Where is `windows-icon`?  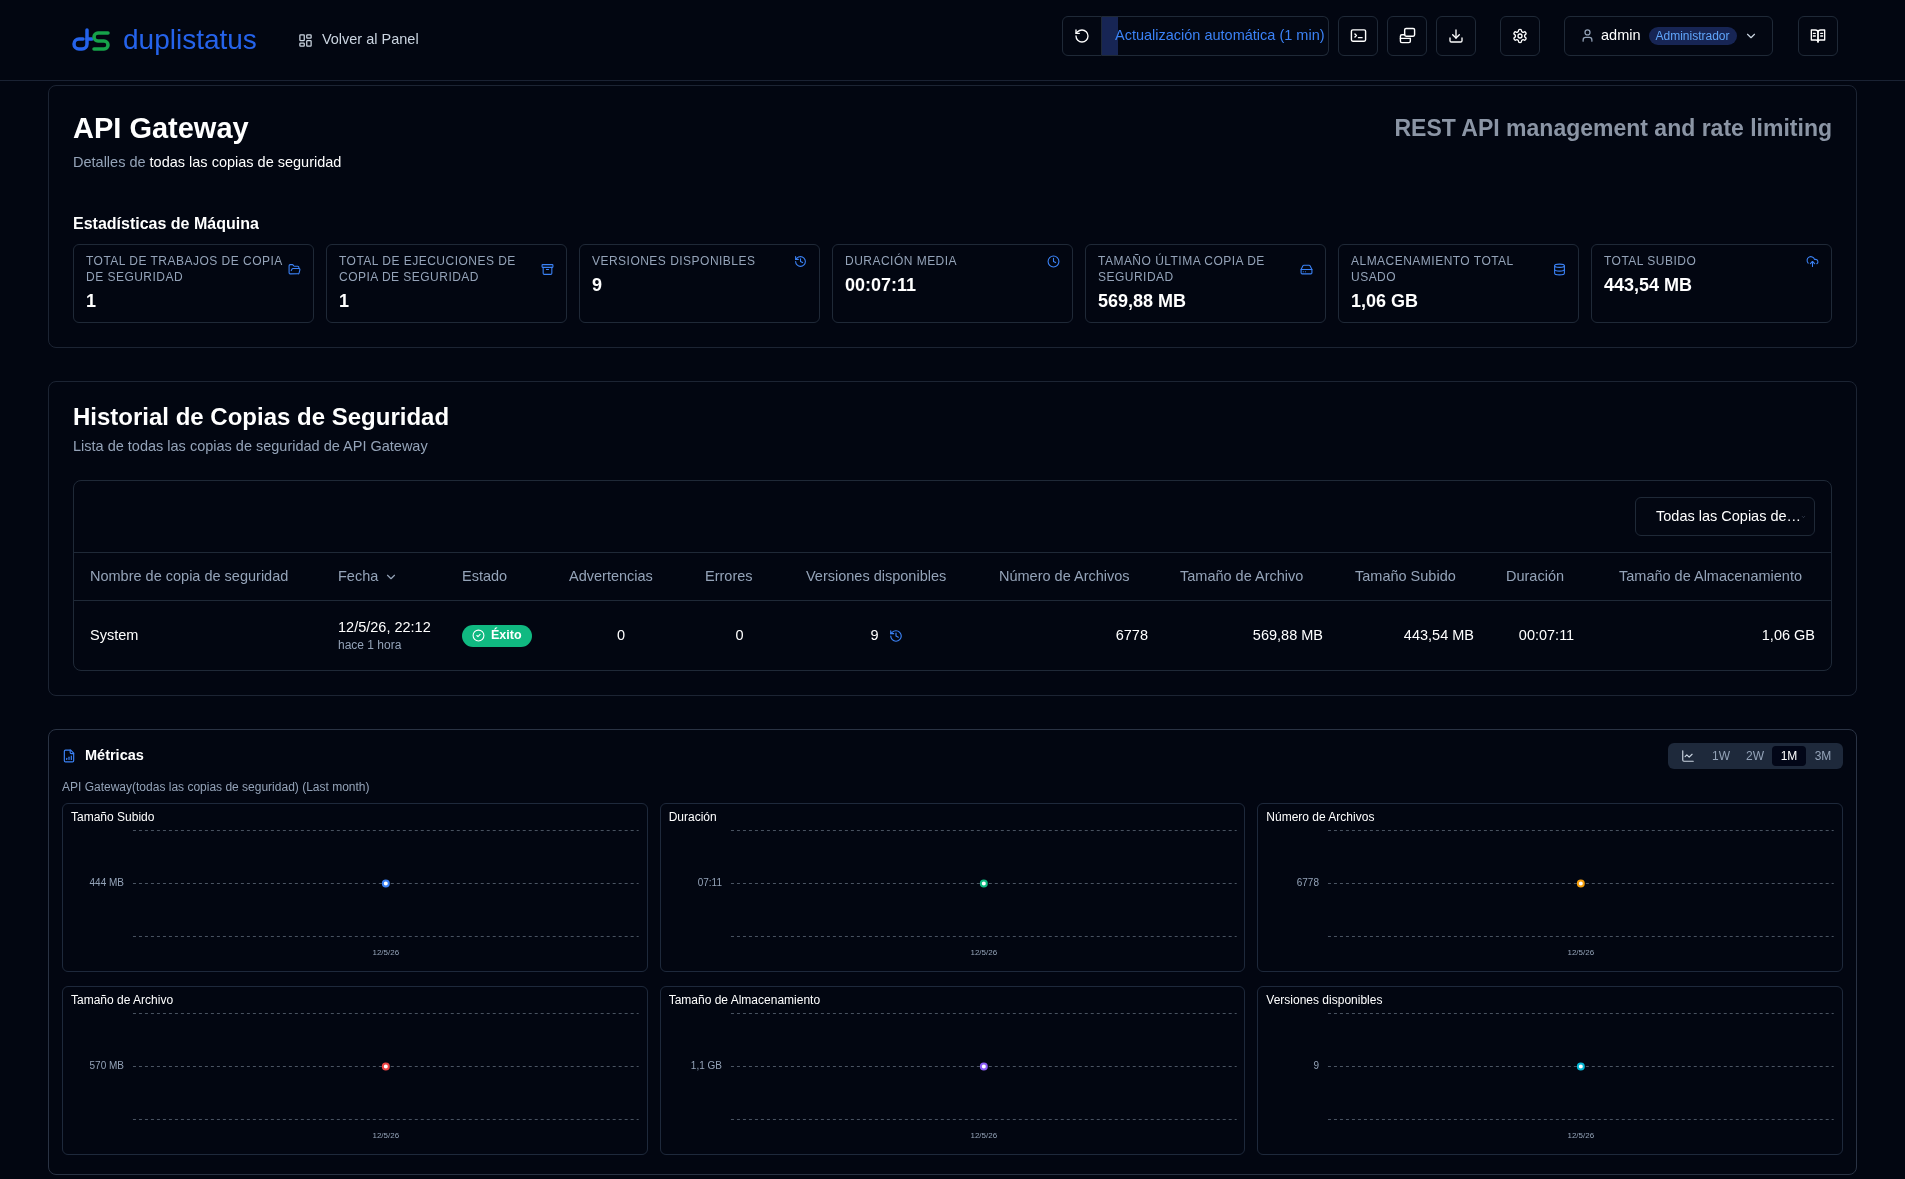 windows-icon is located at coordinates (1407, 35).